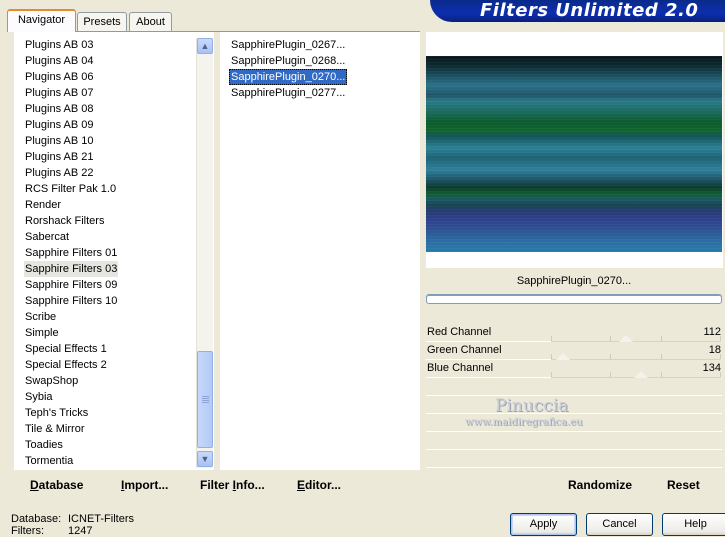  I want to click on app-title-banner: Filters Unlimited 2.0, so click(577, 11).